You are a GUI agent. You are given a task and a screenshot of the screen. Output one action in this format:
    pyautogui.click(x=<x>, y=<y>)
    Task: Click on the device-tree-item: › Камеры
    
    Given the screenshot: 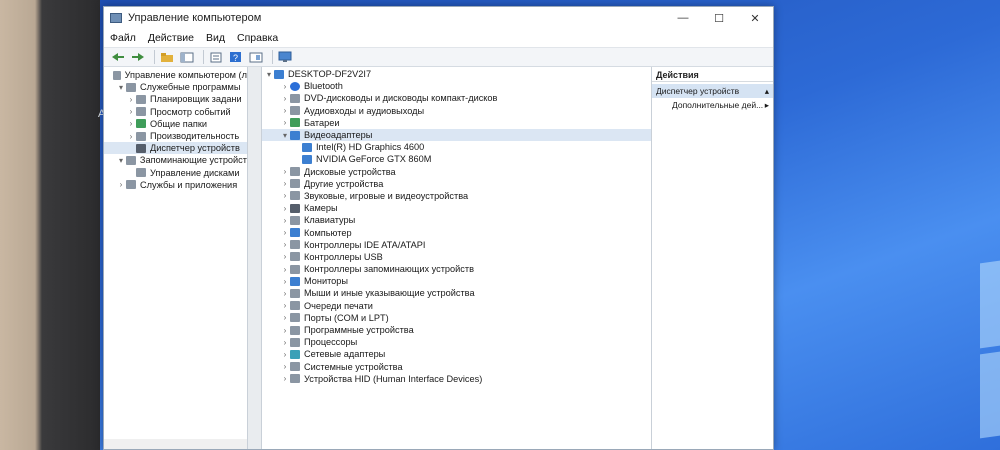 What is the action you would take?
    pyautogui.click(x=456, y=208)
    